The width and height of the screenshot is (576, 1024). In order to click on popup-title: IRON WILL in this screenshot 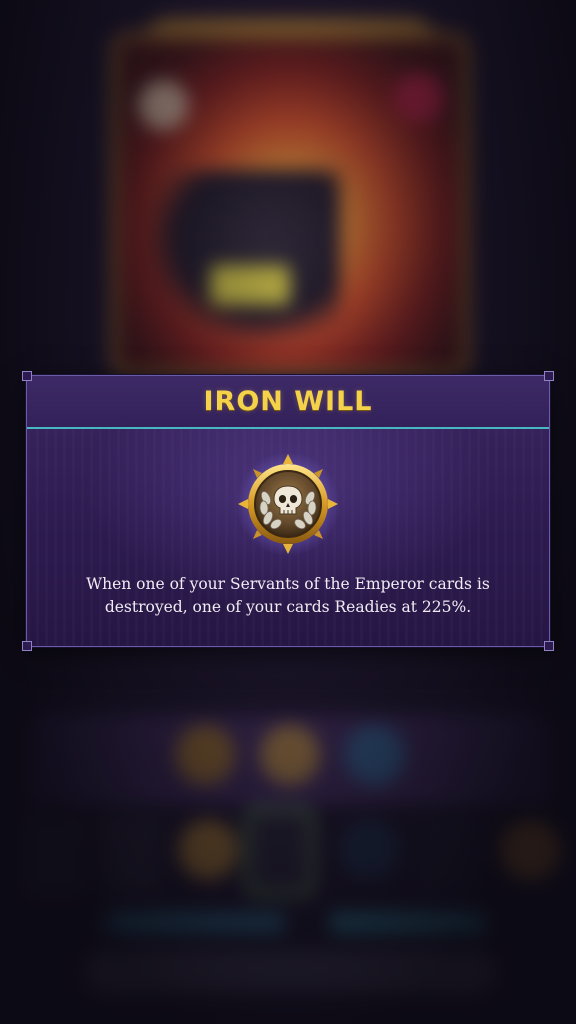, I will do `click(288, 401)`.